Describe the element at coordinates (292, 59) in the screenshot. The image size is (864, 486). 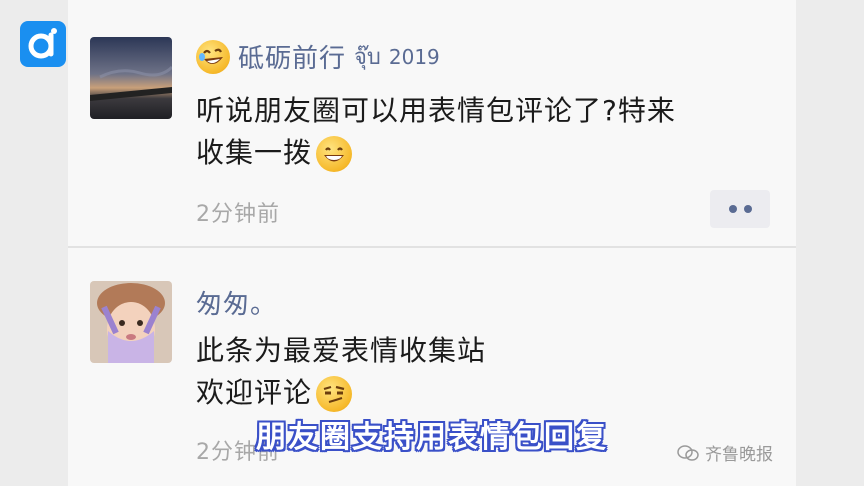
I see `user-name: 砥砺前行` at that location.